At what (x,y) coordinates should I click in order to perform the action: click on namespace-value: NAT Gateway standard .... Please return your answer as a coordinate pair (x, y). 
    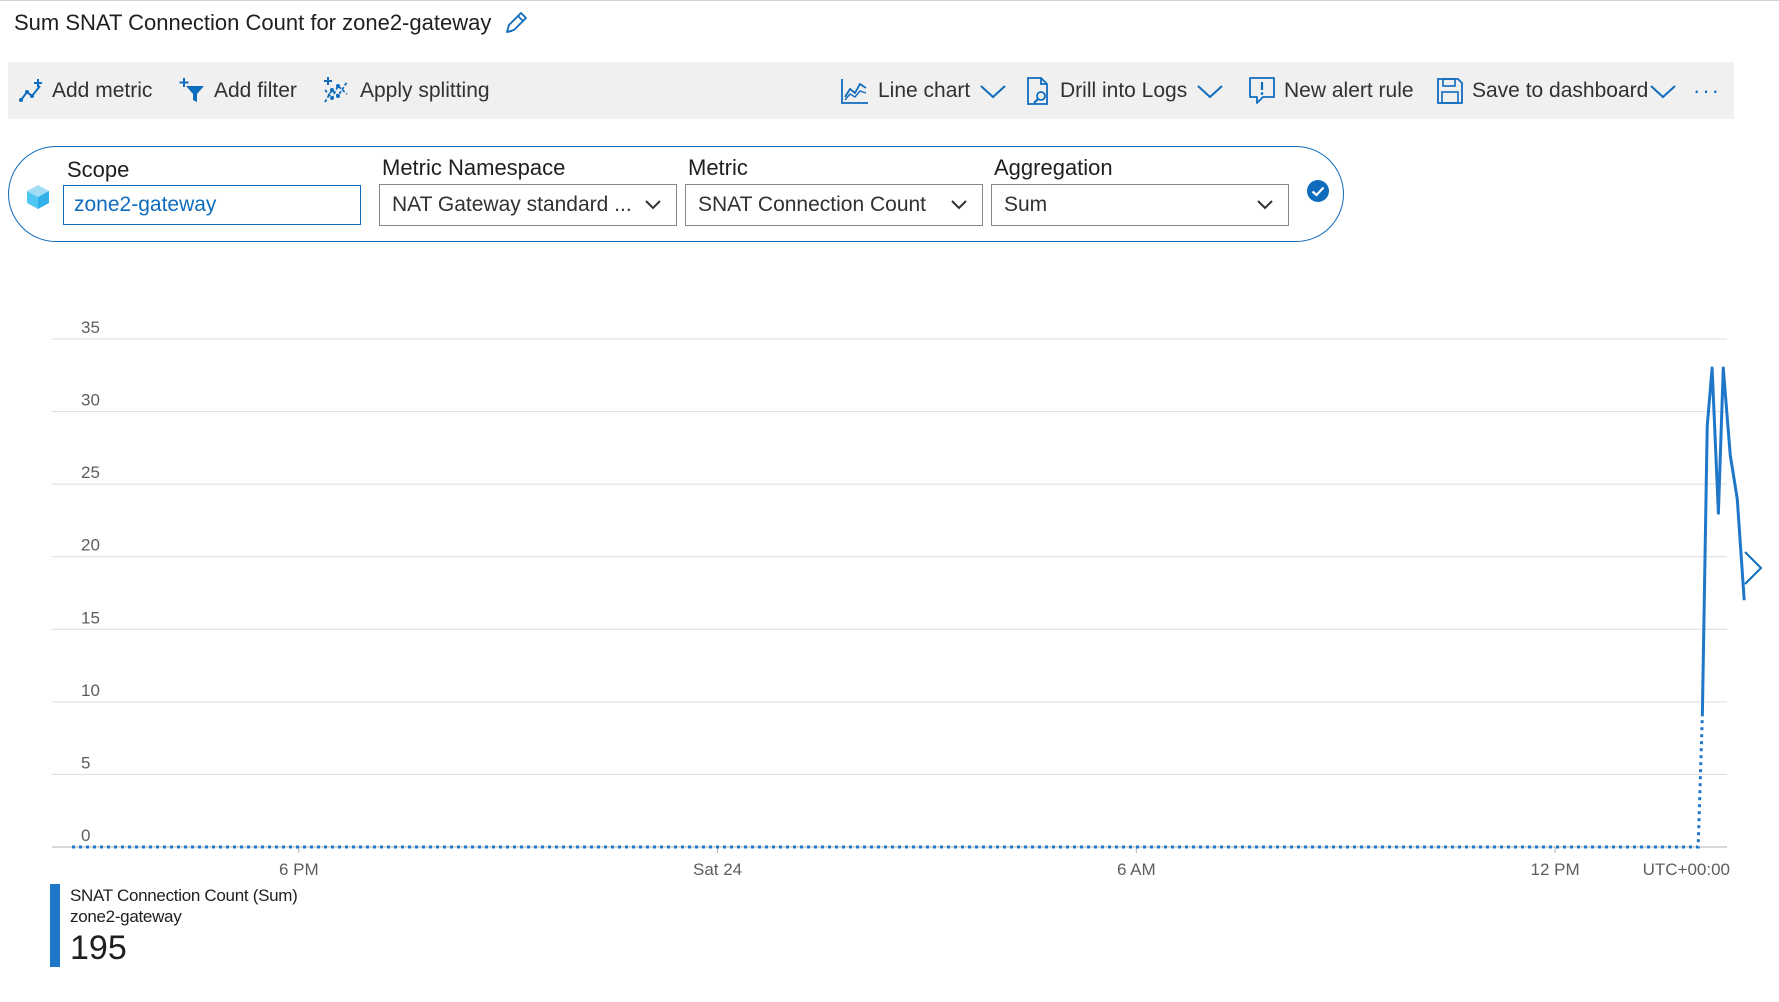
    Looking at the image, I should click on (512, 204).